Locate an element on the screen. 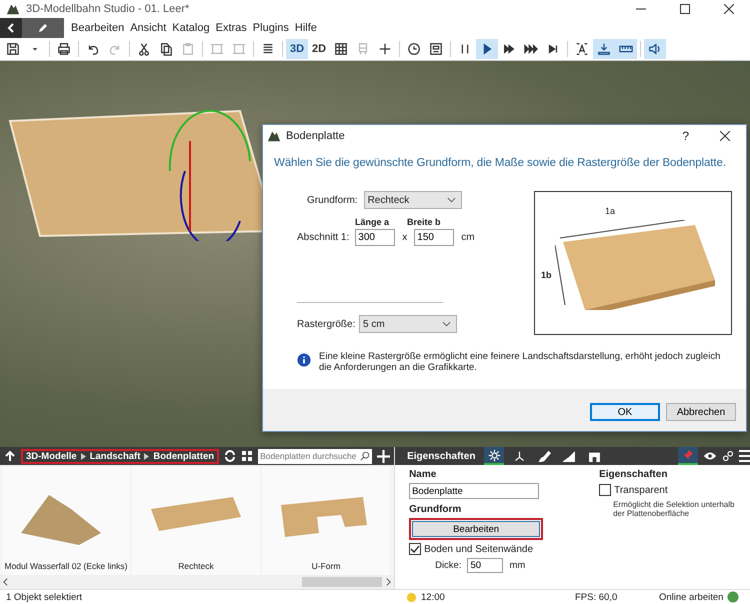 Image resolution: width=750 pixels, height=604 pixels. panel-title: Eigenschaften is located at coordinates (441, 456).